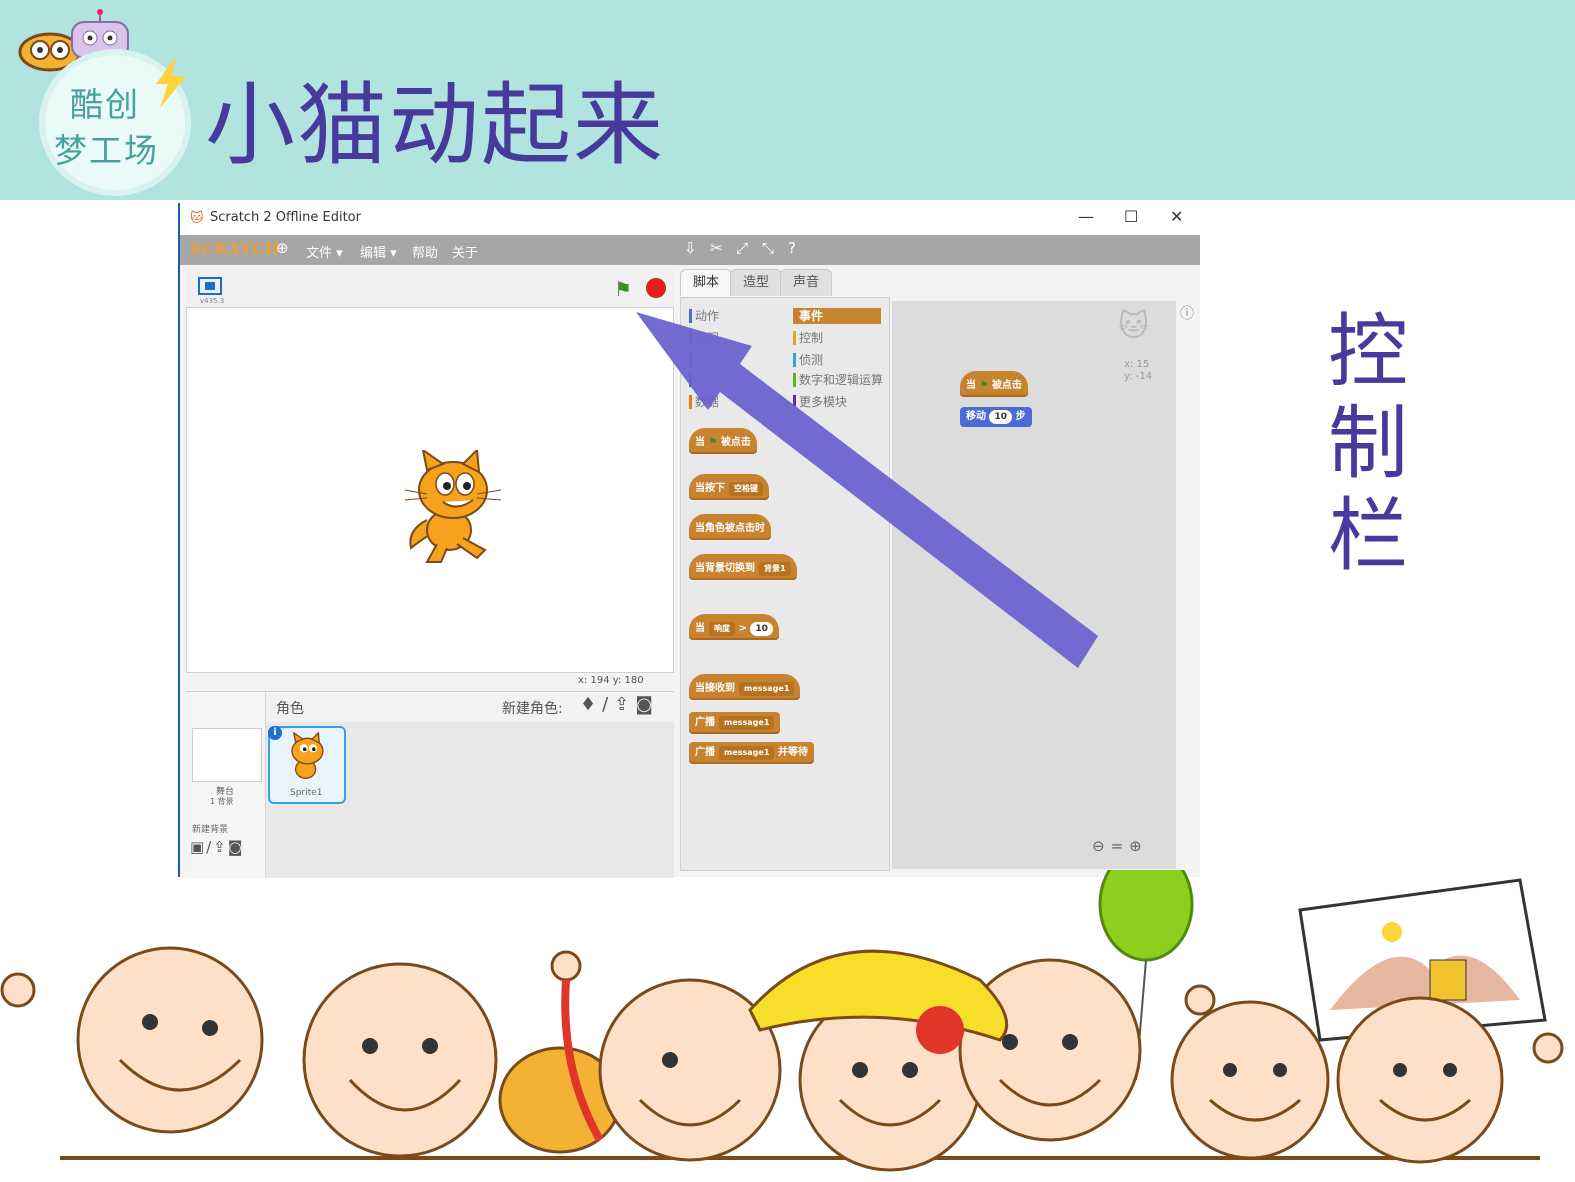  I want to click on stage-canvas, so click(430, 490).